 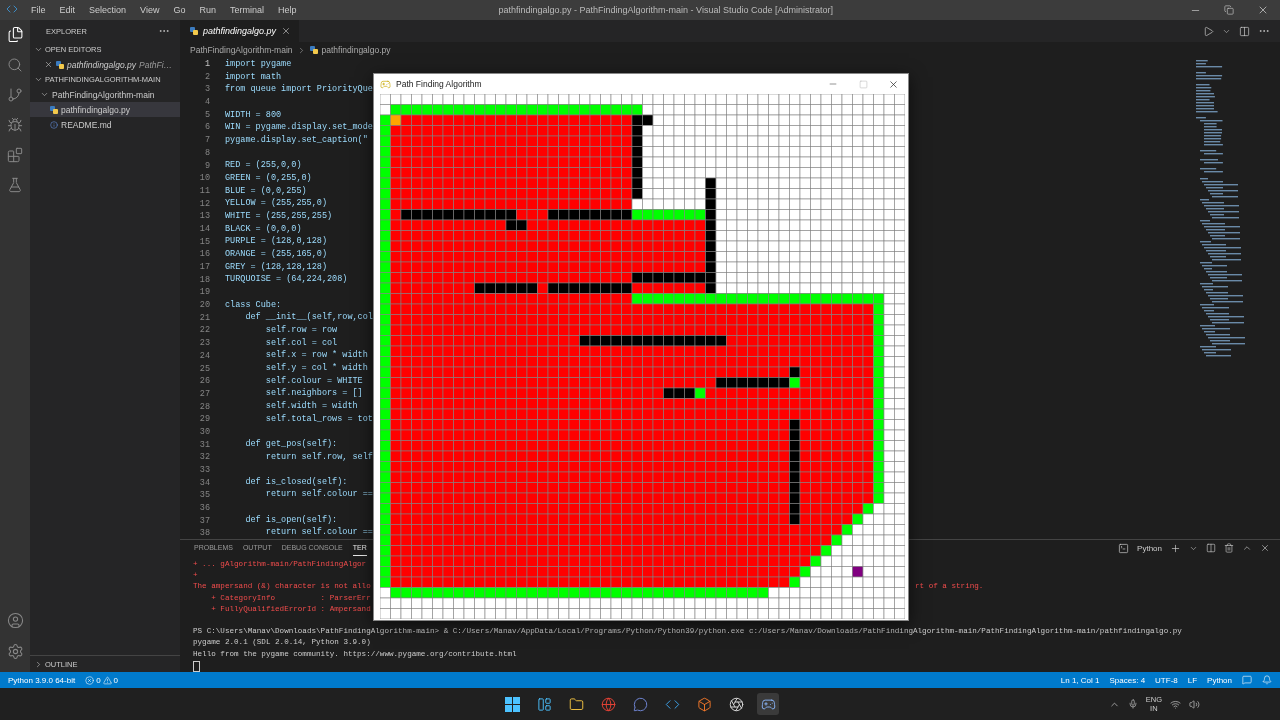 What do you see at coordinates (1192, 680) in the screenshot?
I see `status-item: LF` at bounding box center [1192, 680].